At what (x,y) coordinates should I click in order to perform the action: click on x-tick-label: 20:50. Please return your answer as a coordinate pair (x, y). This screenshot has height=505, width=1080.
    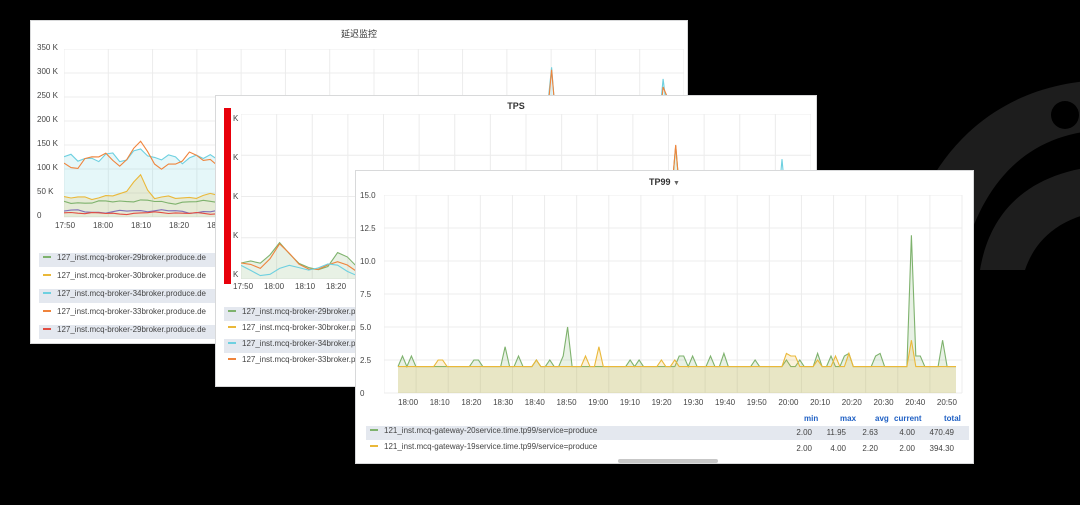
    Looking at the image, I should click on (946, 402).